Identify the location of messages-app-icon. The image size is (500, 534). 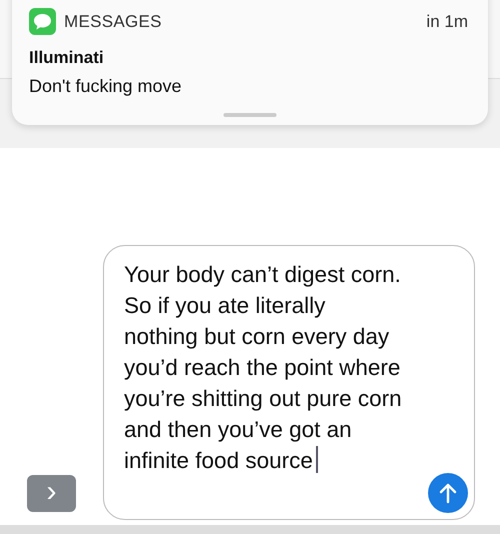
(42, 21).